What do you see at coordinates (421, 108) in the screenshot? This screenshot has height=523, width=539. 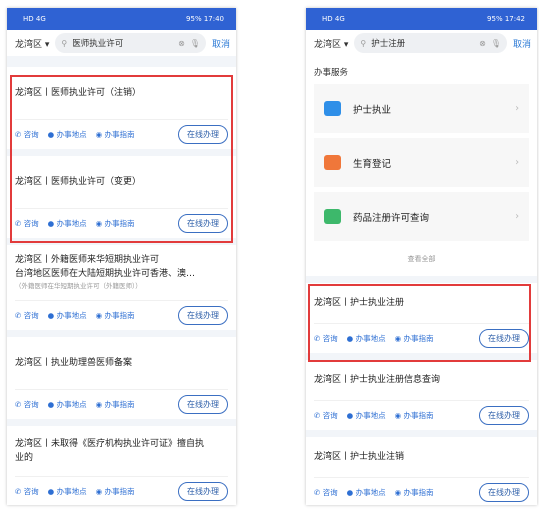 I see `service-item: 护士执业 ›` at bounding box center [421, 108].